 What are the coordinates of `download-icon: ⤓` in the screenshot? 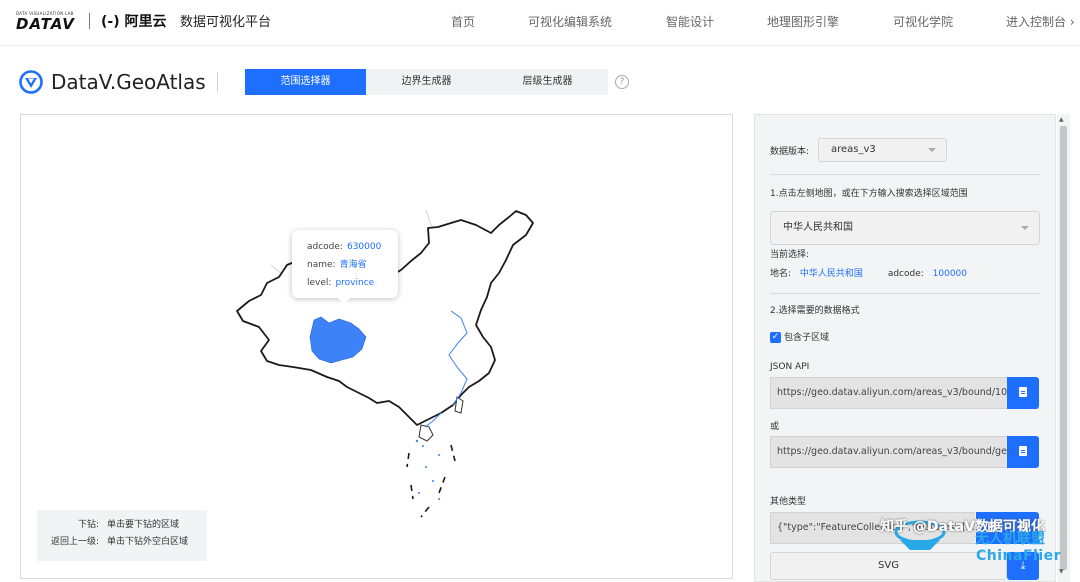 It's located at (1023, 565).